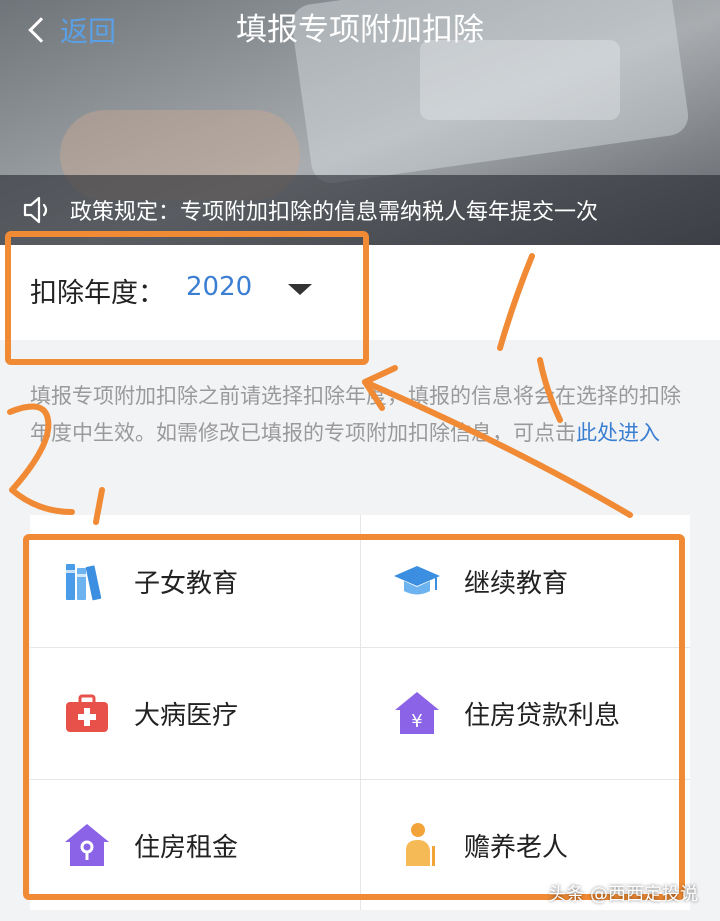 The image size is (720, 921). What do you see at coordinates (300, 289) in the screenshot?
I see `caret-down-icon` at bounding box center [300, 289].